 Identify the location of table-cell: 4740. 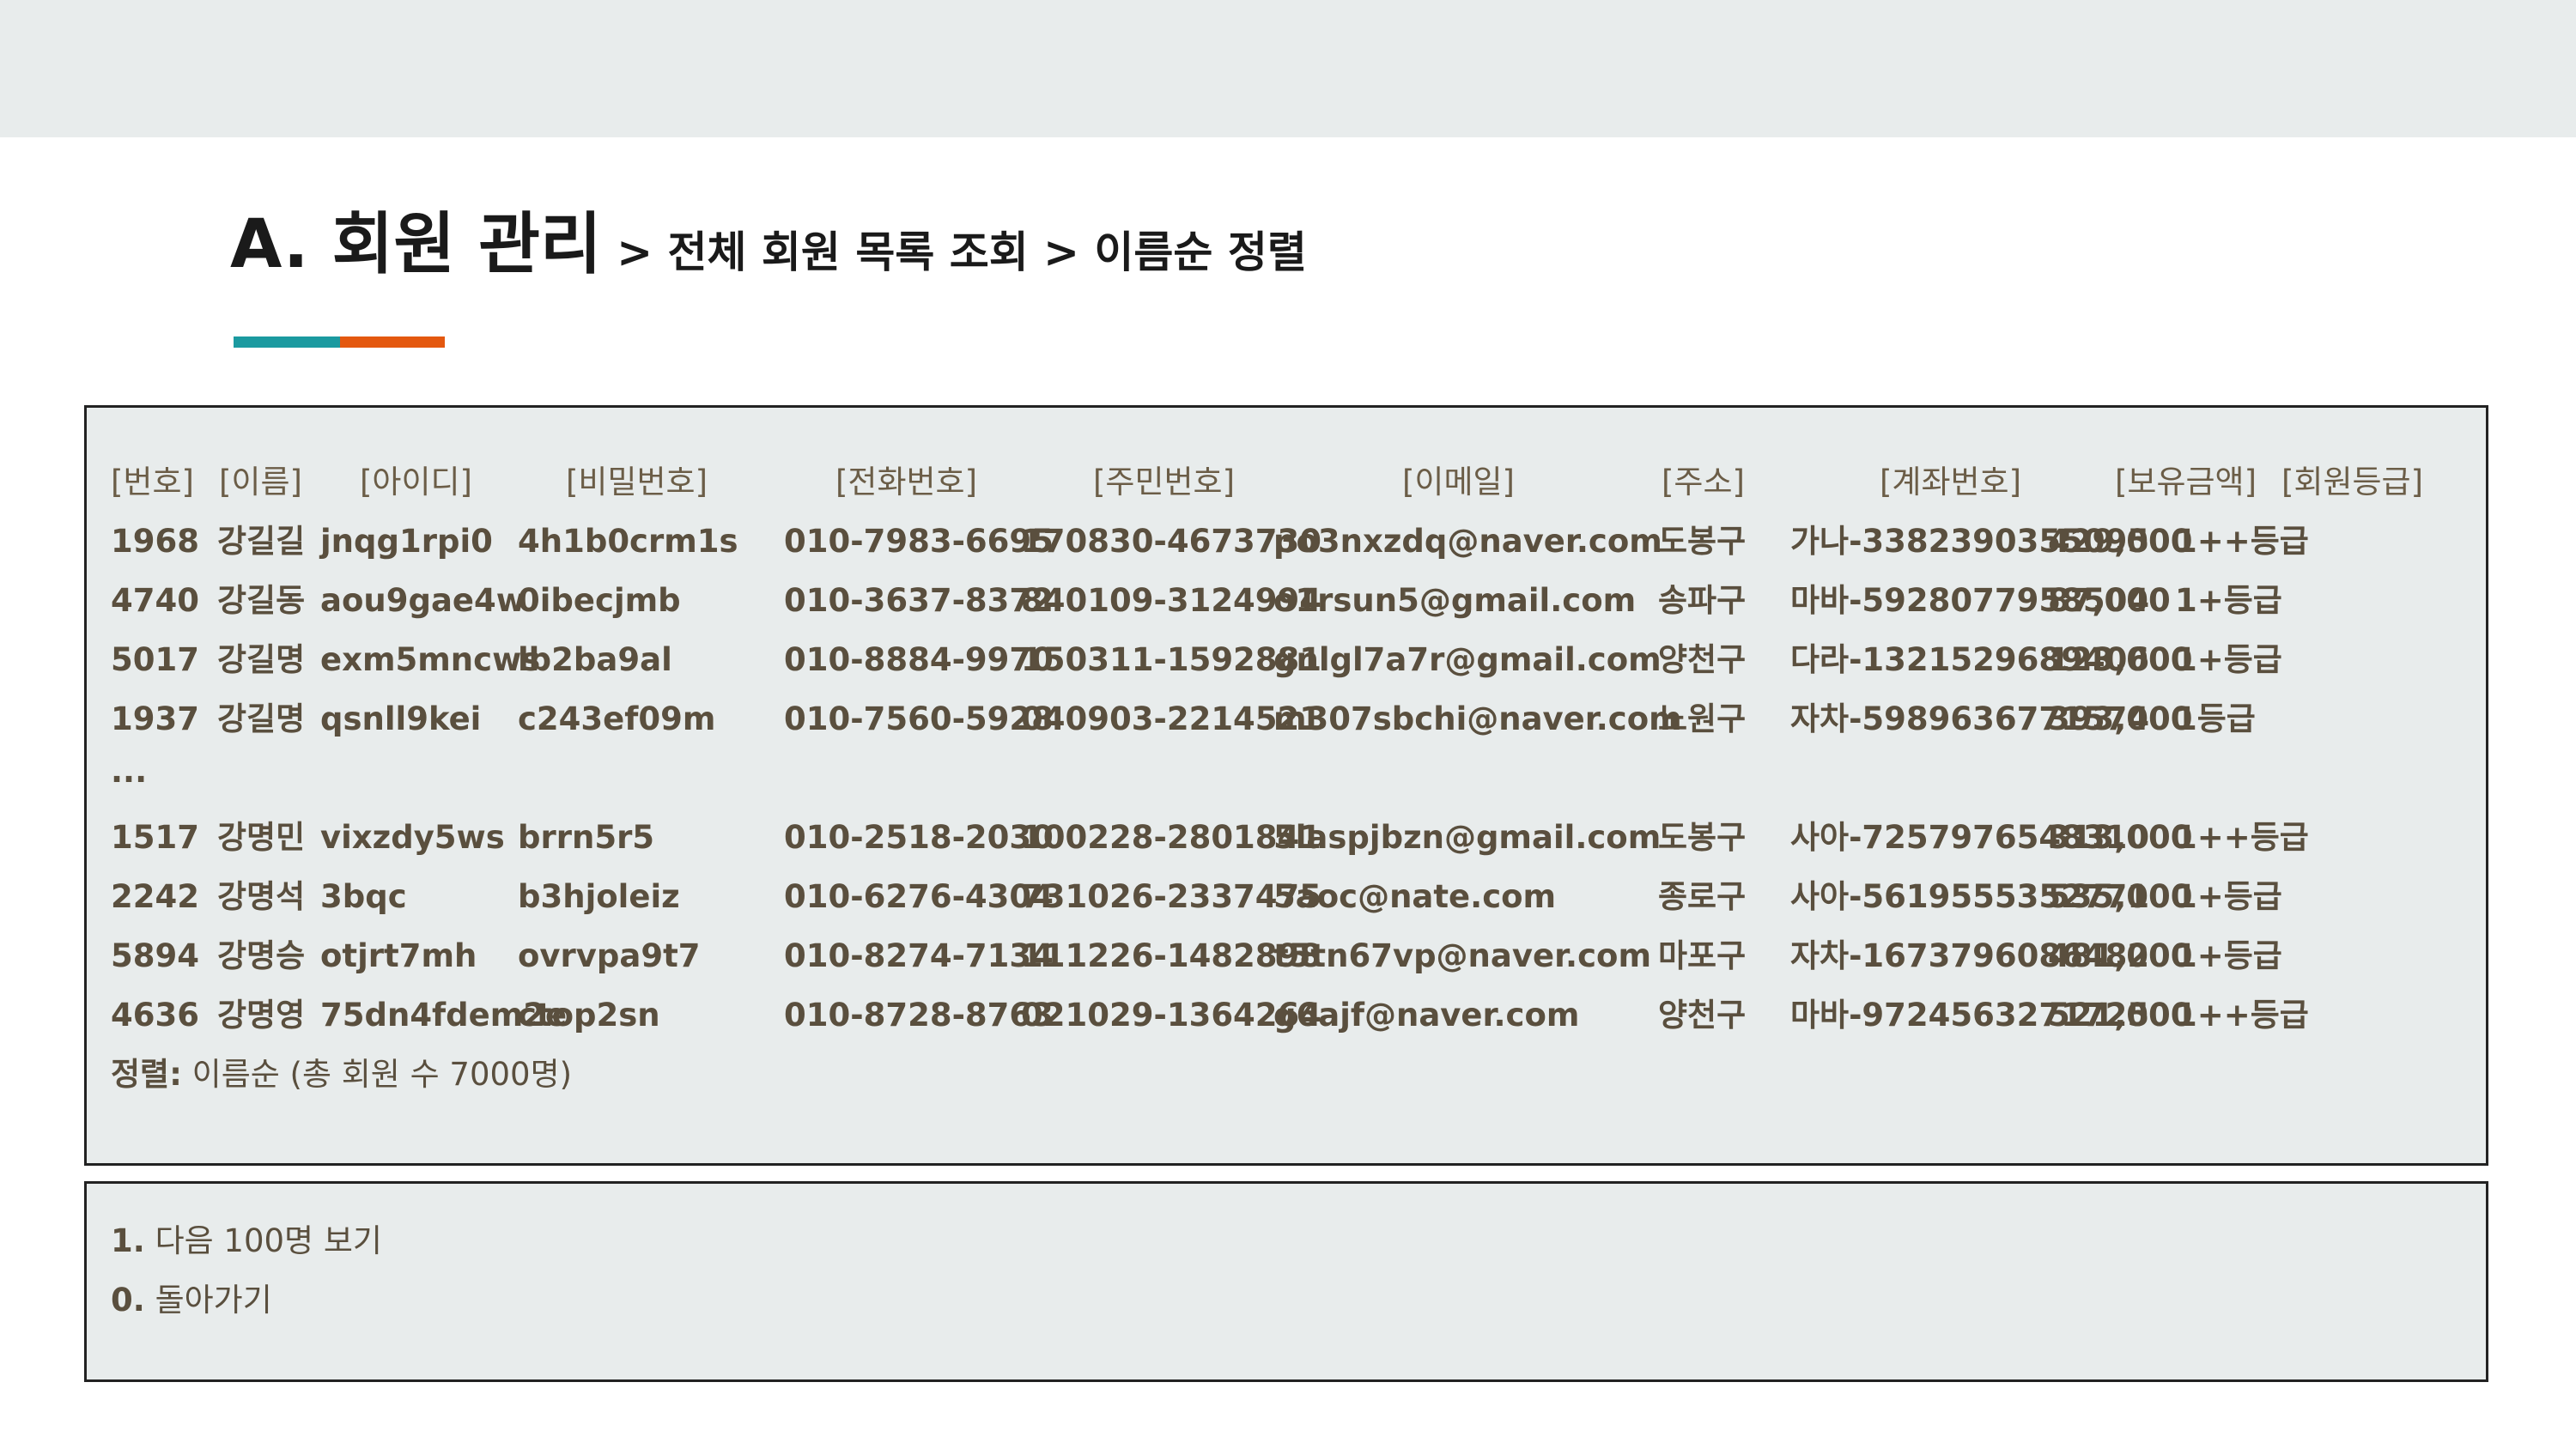
(155, 600).